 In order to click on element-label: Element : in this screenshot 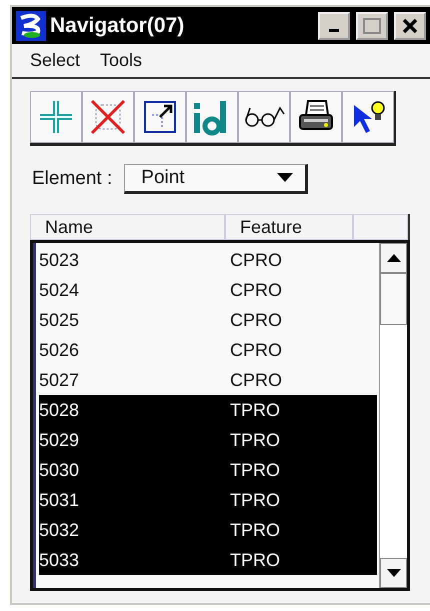, I will do `click(72, 179)`.